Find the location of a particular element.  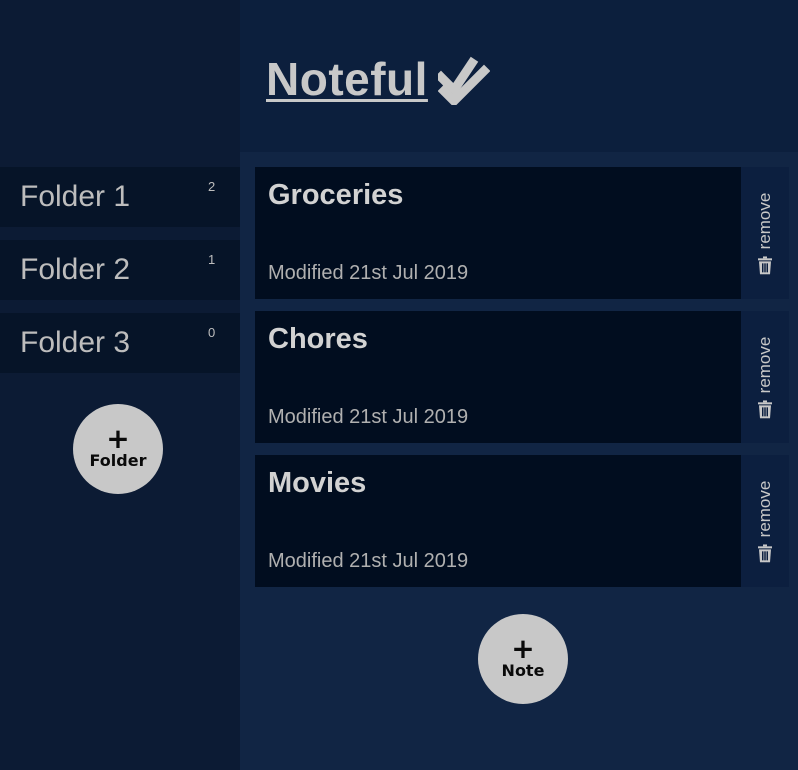

sidebar-item-folder-2: Folder 2 1 is located at coordinates (120, 270).